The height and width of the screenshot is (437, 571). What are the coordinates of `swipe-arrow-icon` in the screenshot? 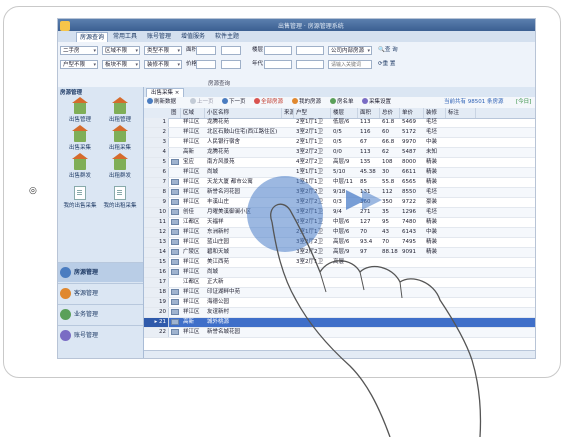 It's located at (372, 200).